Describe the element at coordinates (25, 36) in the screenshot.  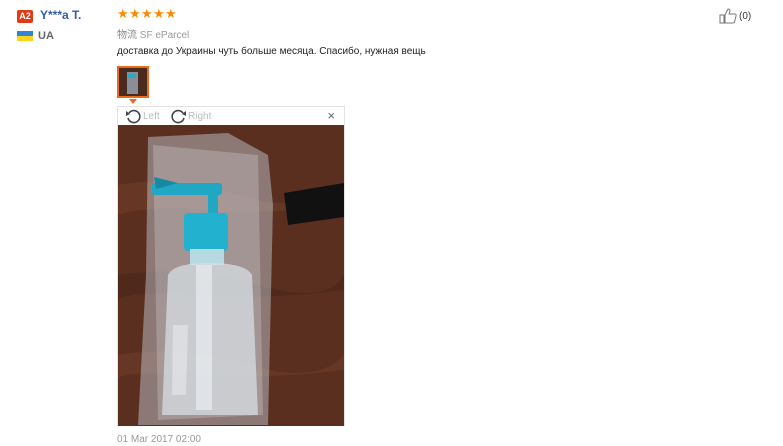
I see `ukraine-flag-icon` at that location.